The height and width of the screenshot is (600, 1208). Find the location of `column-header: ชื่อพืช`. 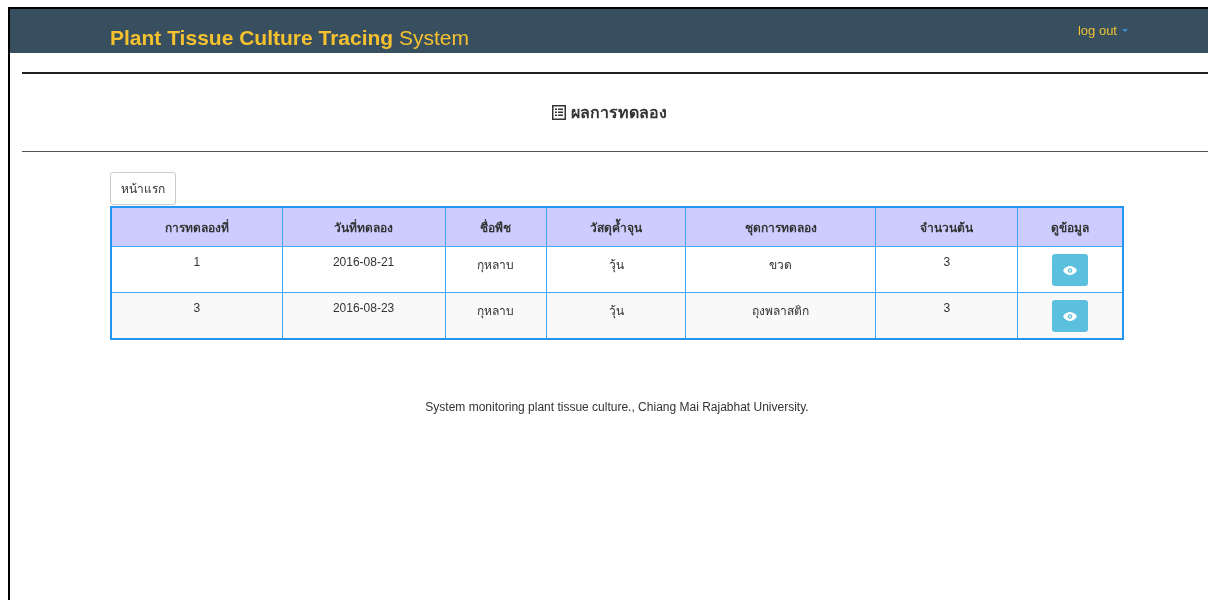

column-header: ชื่อพืช is located at coordinates (496, 227).